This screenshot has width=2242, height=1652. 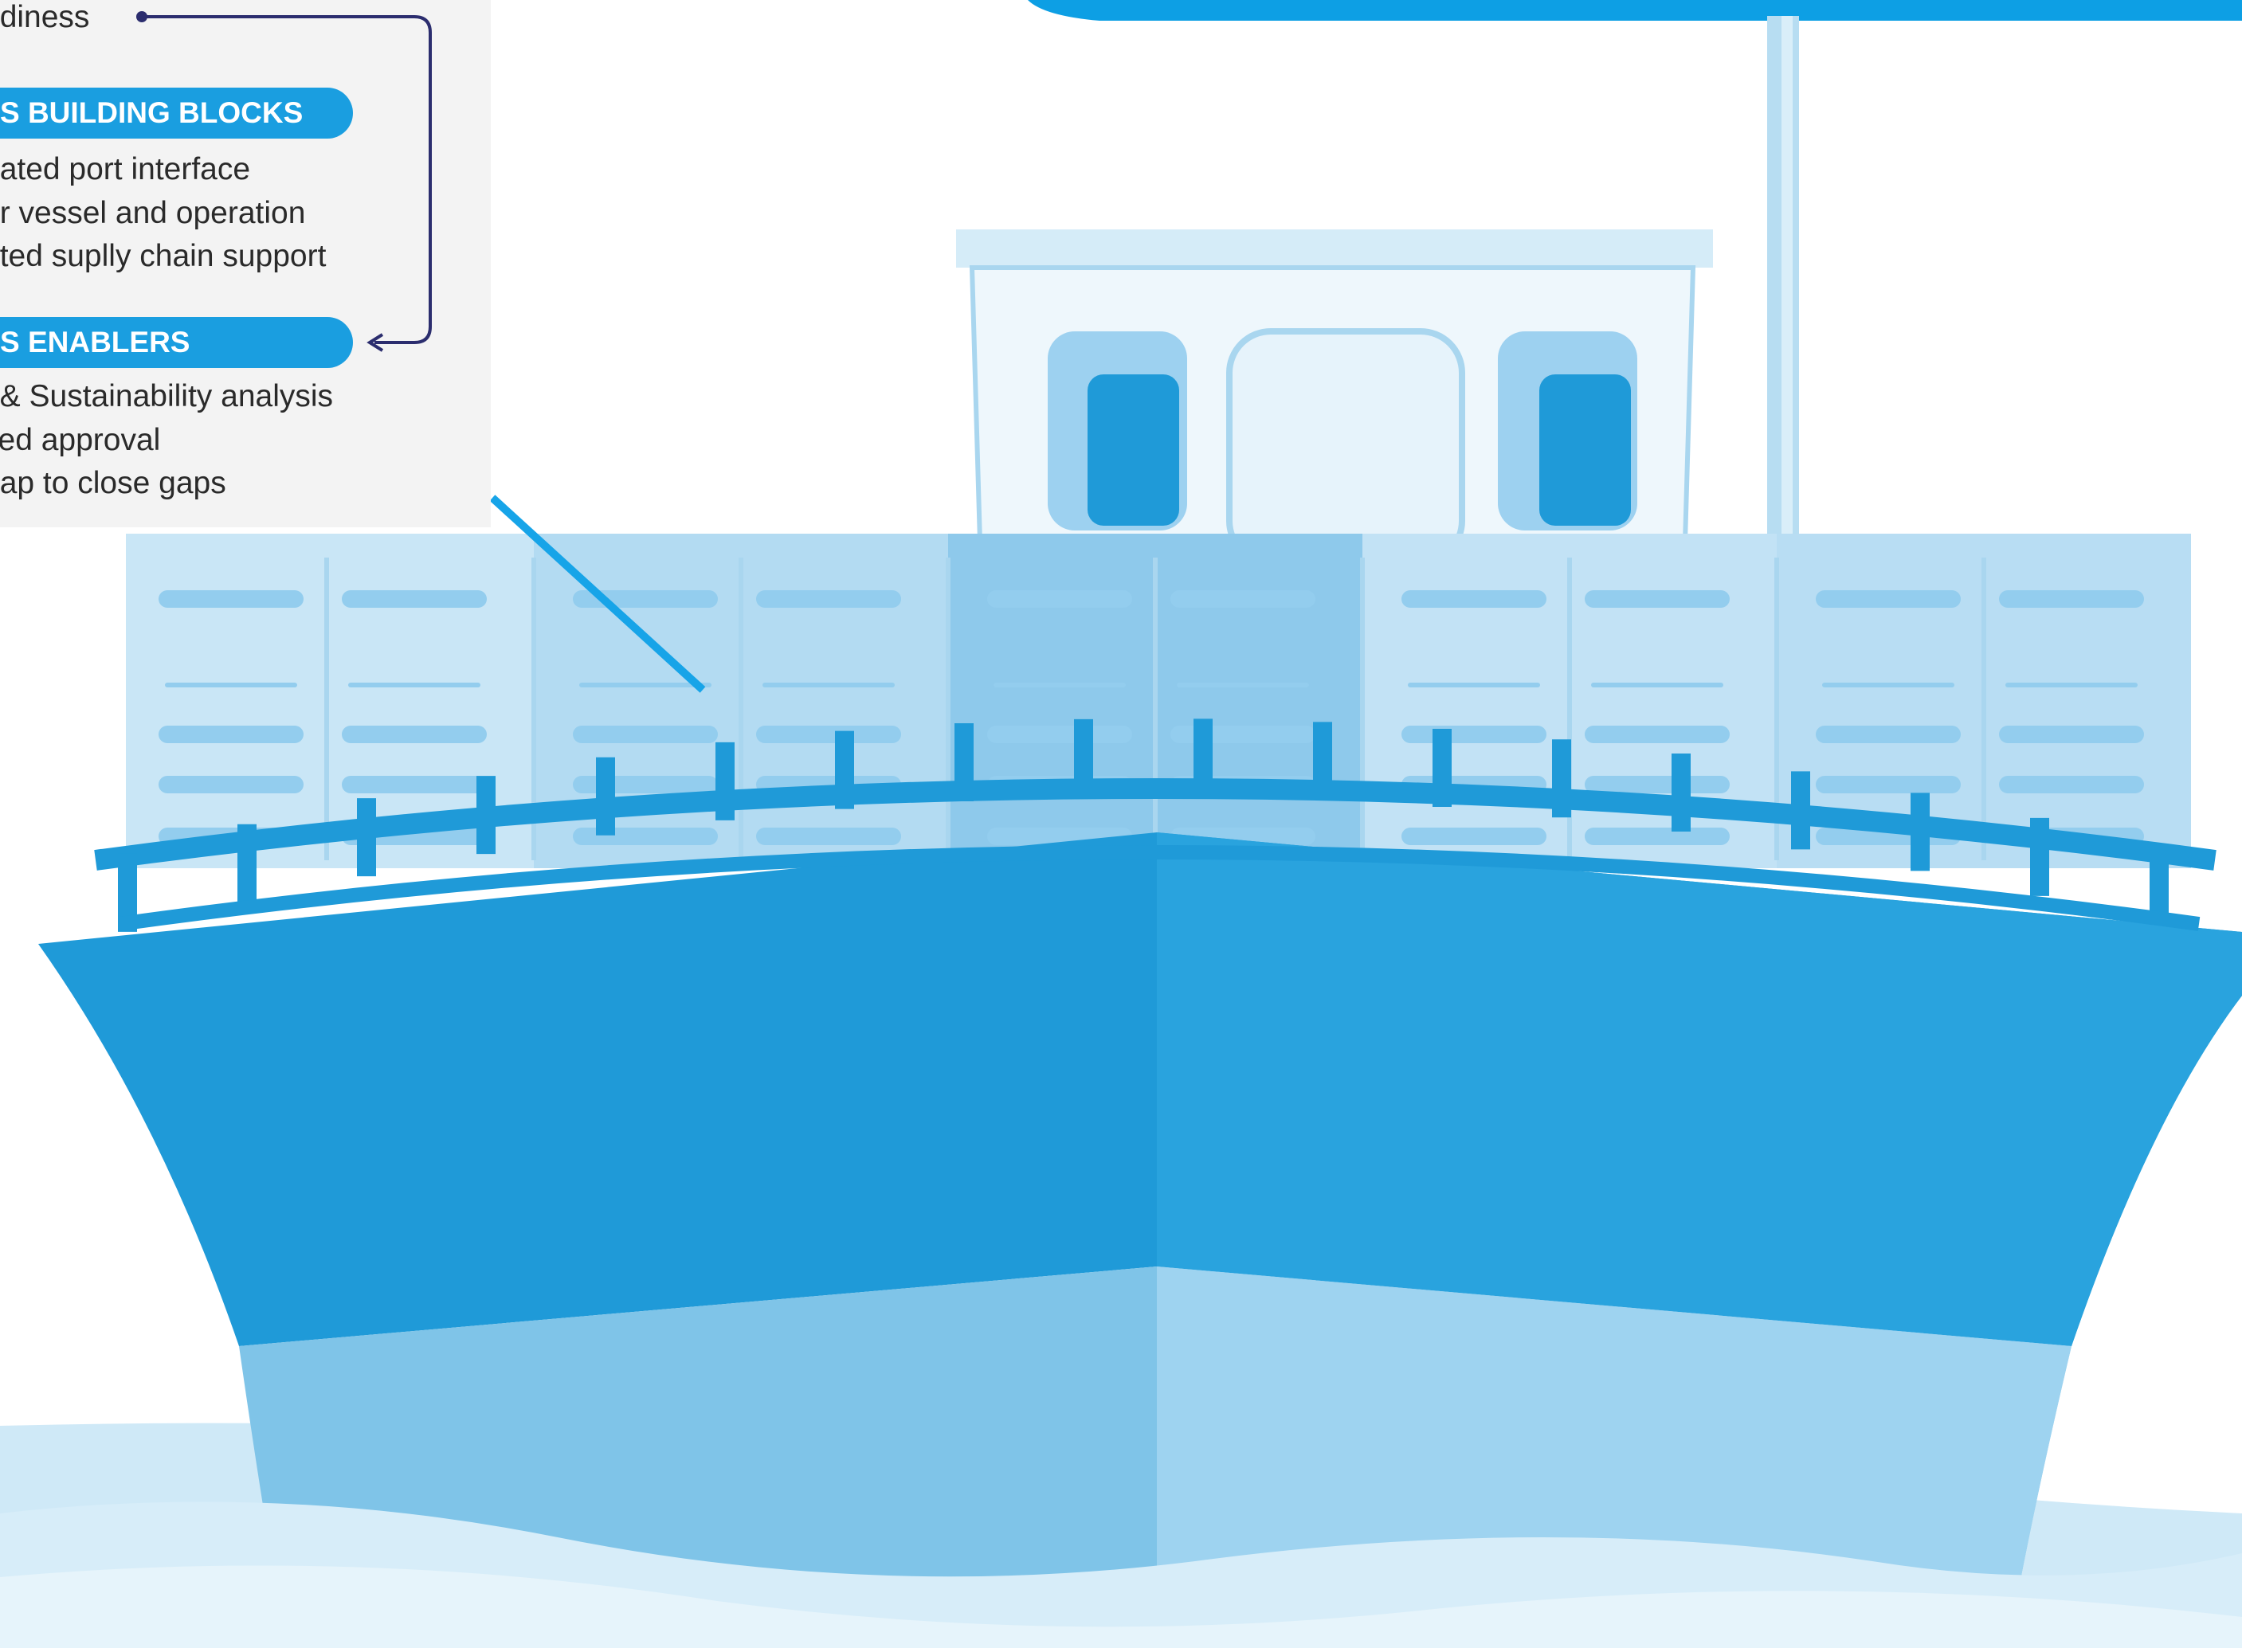 I want to click on enablers-header: S ENABLERS, so click(x=176, y=342).